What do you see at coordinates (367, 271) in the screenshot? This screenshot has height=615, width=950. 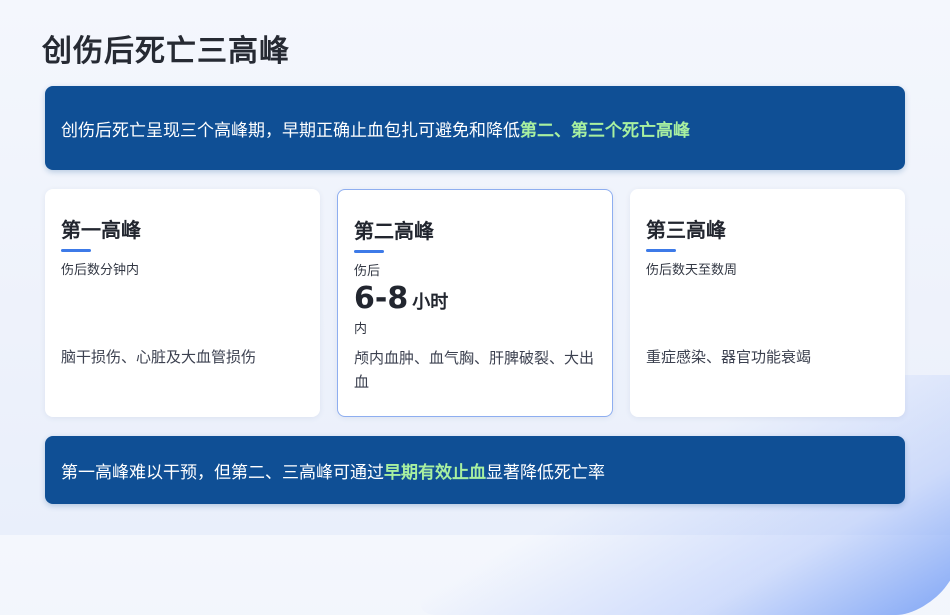 I see `card-time-prefix: 伤后` at bounding box center [367, 271].